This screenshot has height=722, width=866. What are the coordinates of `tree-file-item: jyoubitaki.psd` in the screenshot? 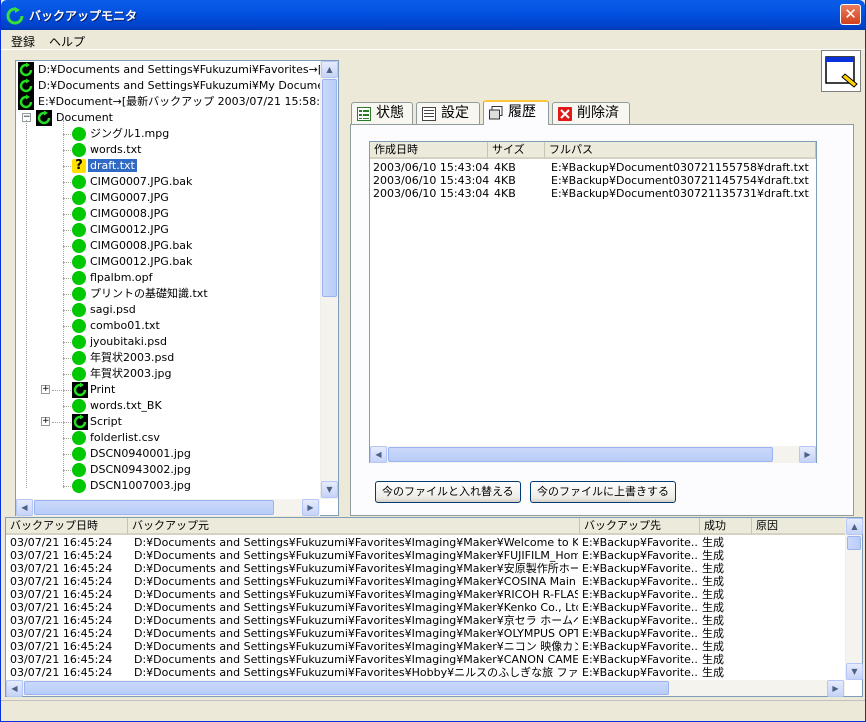 It's located at (120, 342).